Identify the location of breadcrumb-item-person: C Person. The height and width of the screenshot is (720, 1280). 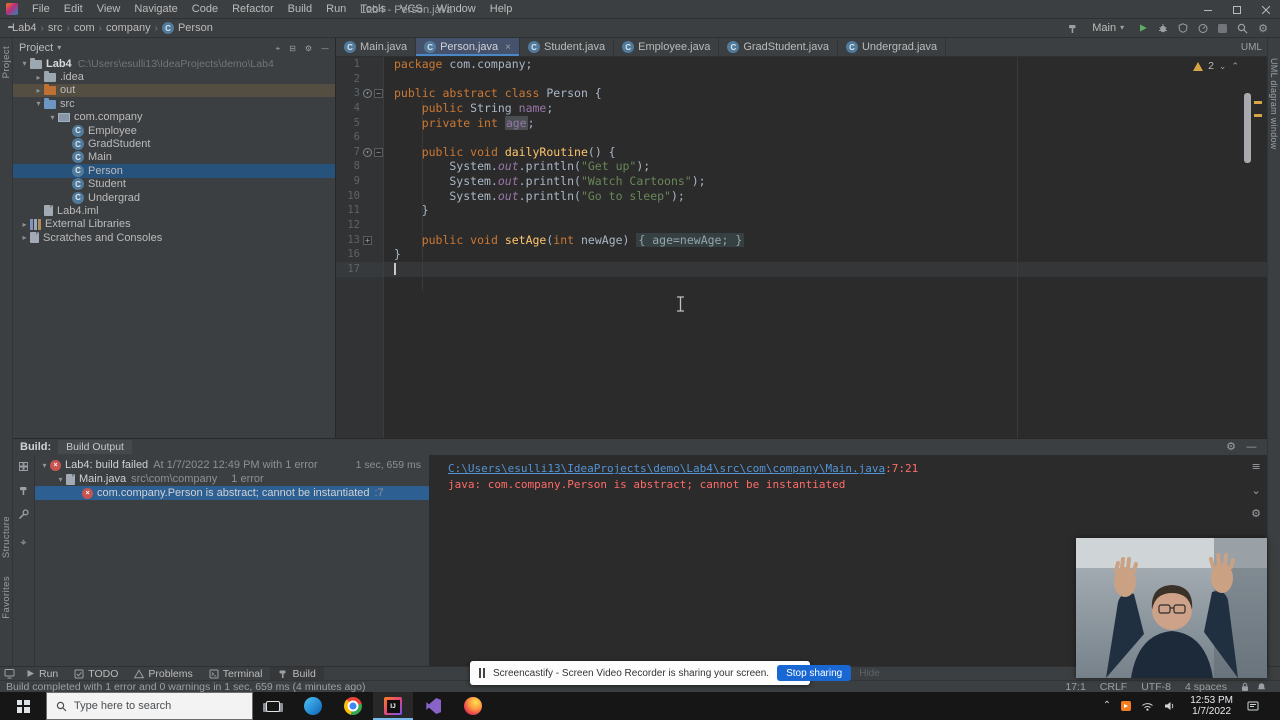
(187, 28).